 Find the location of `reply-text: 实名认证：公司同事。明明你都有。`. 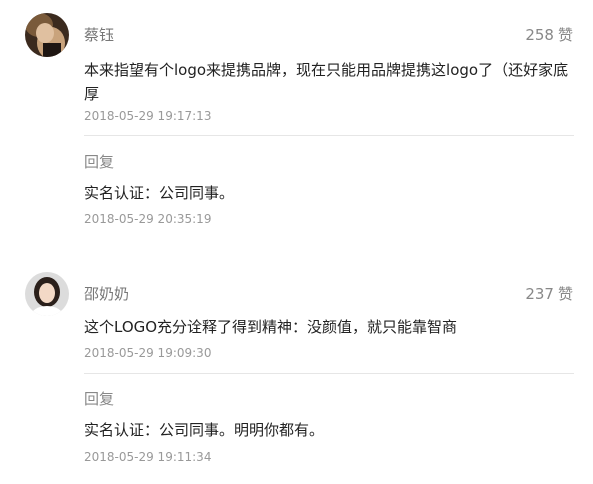

reply-text: 实名认证：公司同事。明明你都有。 is located at coordinates (204, 430).